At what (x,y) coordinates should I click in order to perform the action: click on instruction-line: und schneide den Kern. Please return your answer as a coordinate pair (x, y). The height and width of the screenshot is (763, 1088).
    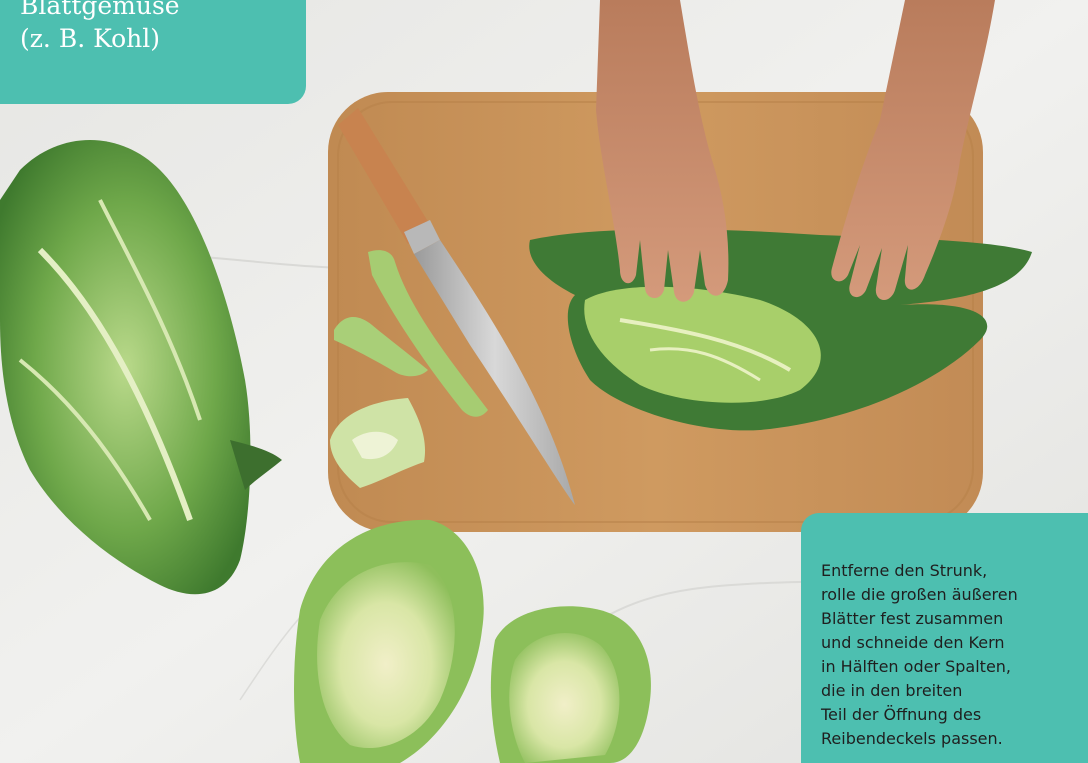
    Looking at the image, I should click on (913, 642).